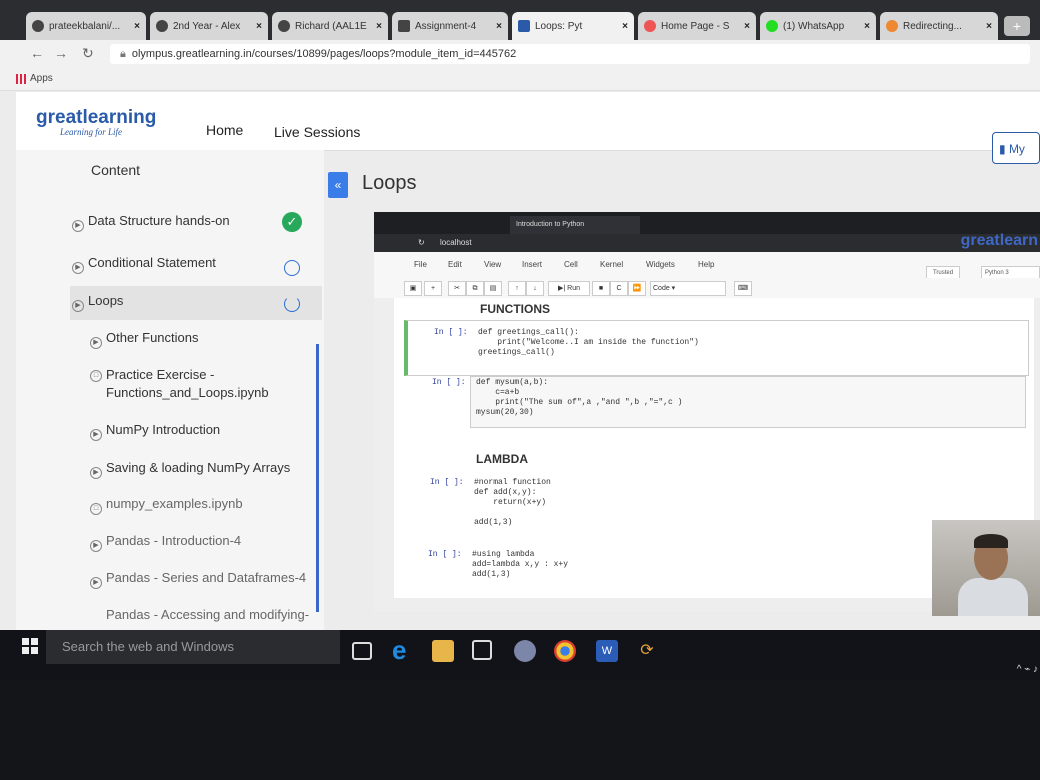  Describe the element at coordinates (41, 78) in the screenshot. I see `apps-bookmark: Apps` at that location.